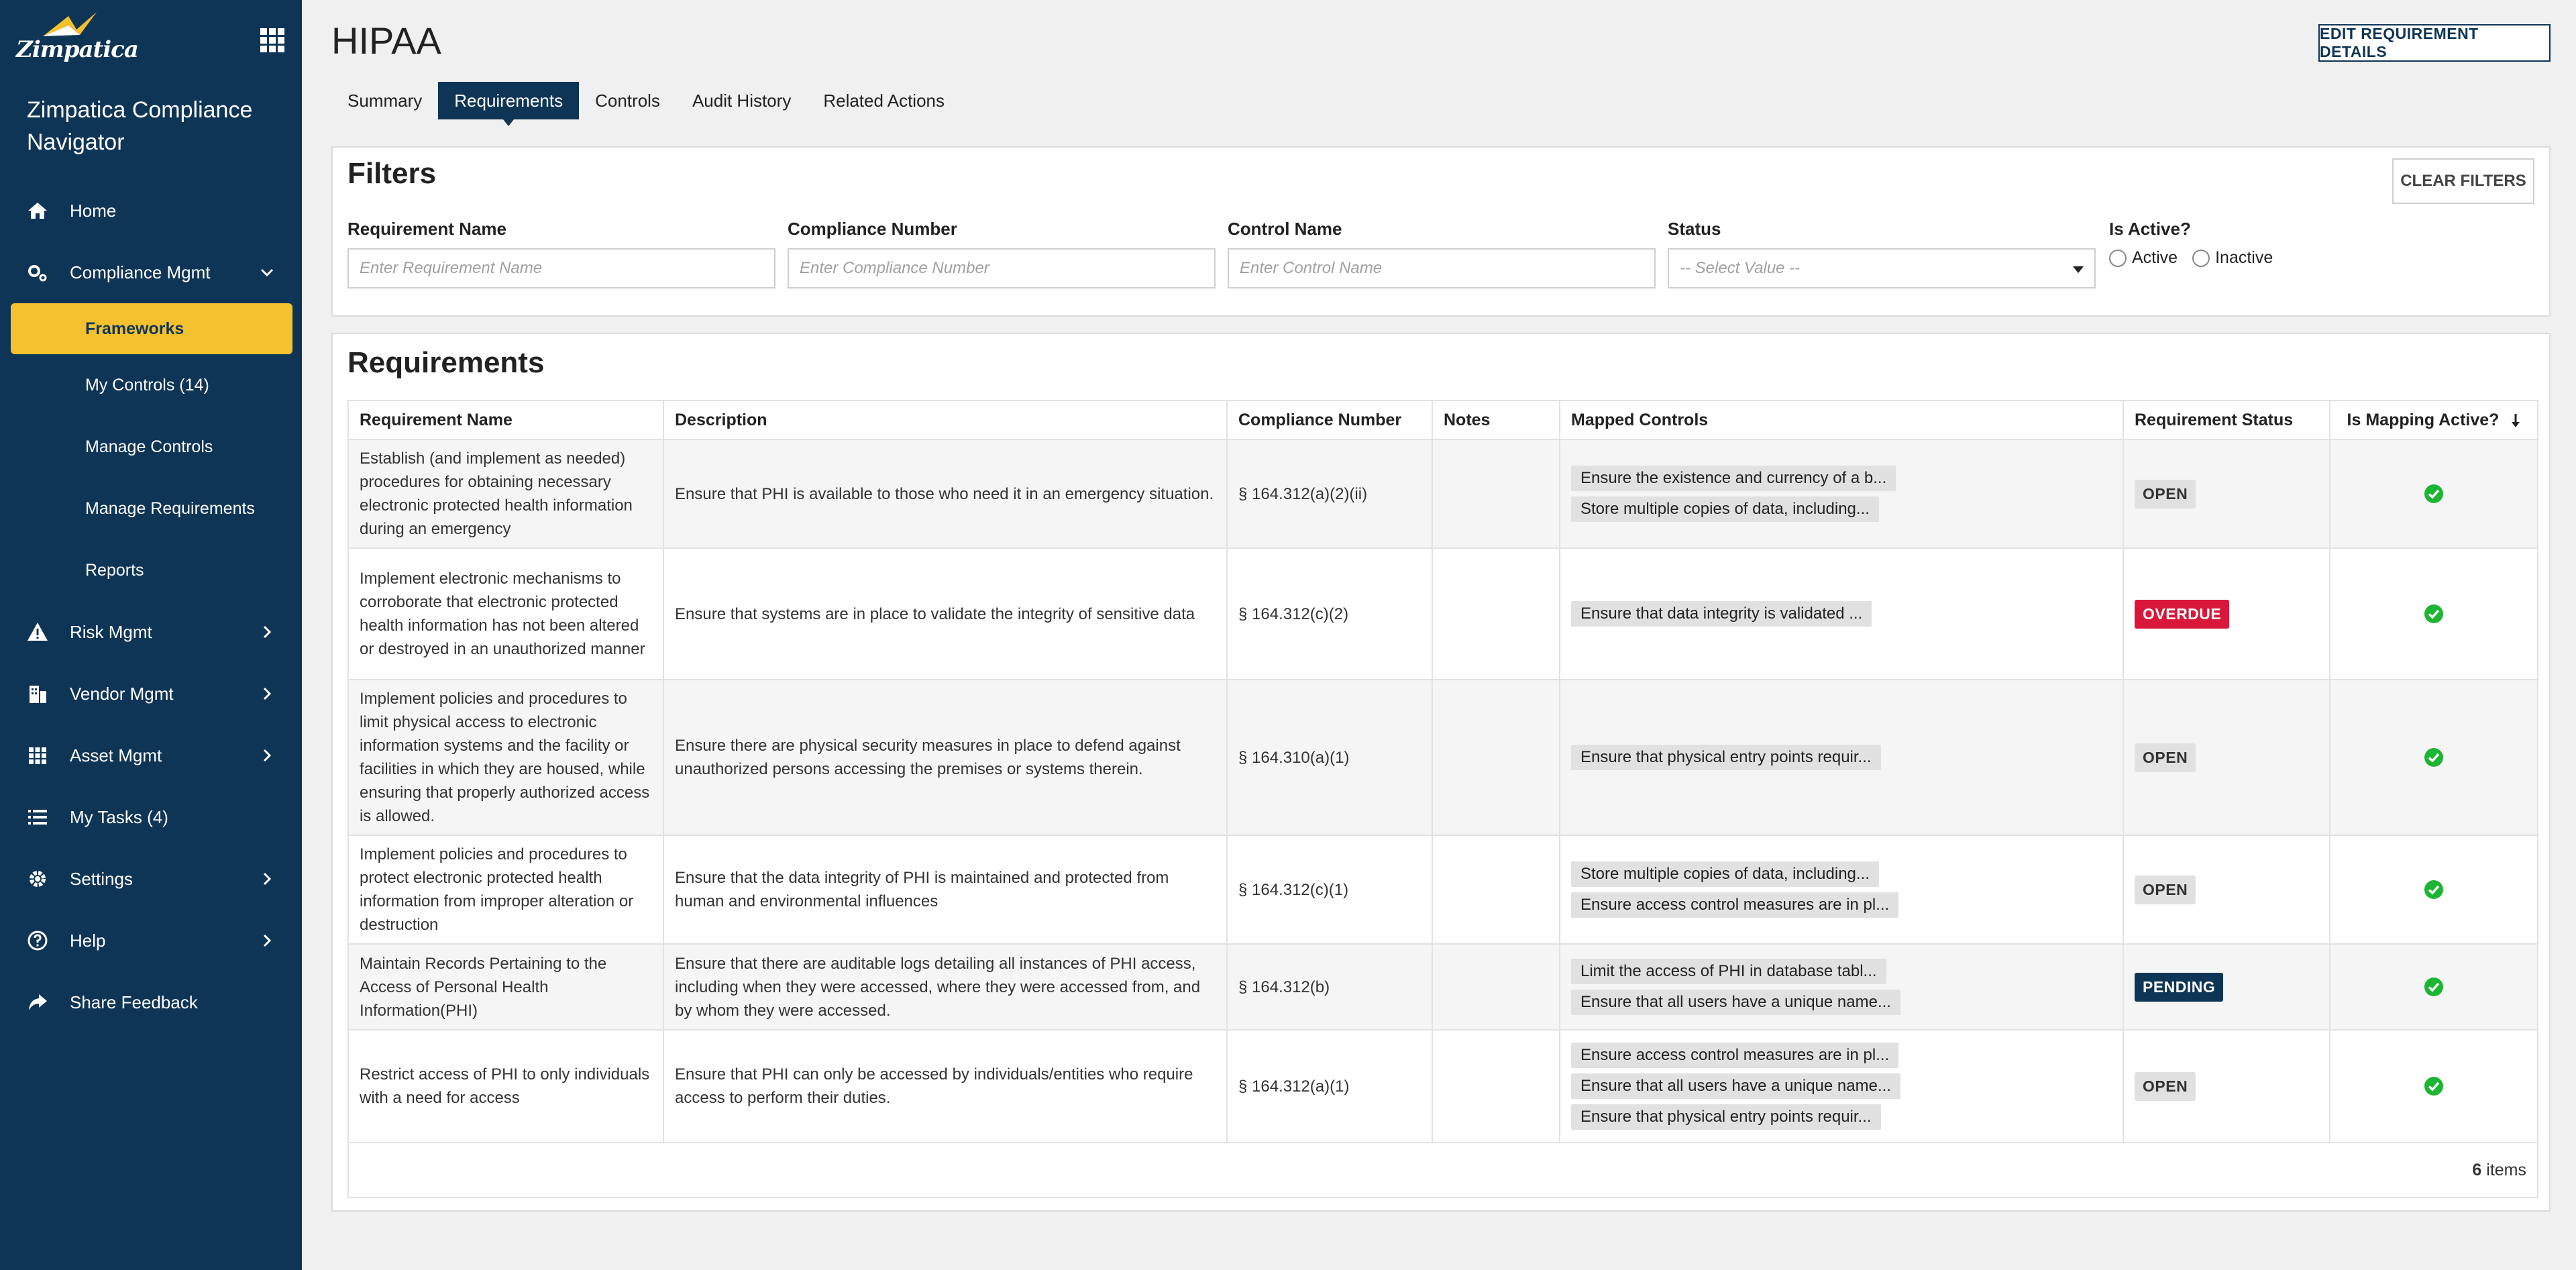 Image resolution: width=2576 pixels, height=1270 pixels. Describe the element at coordinates (1329, 1086) in the screenshot. I see `compliance-number-cell: § 164.312(a)(1)` at that location.